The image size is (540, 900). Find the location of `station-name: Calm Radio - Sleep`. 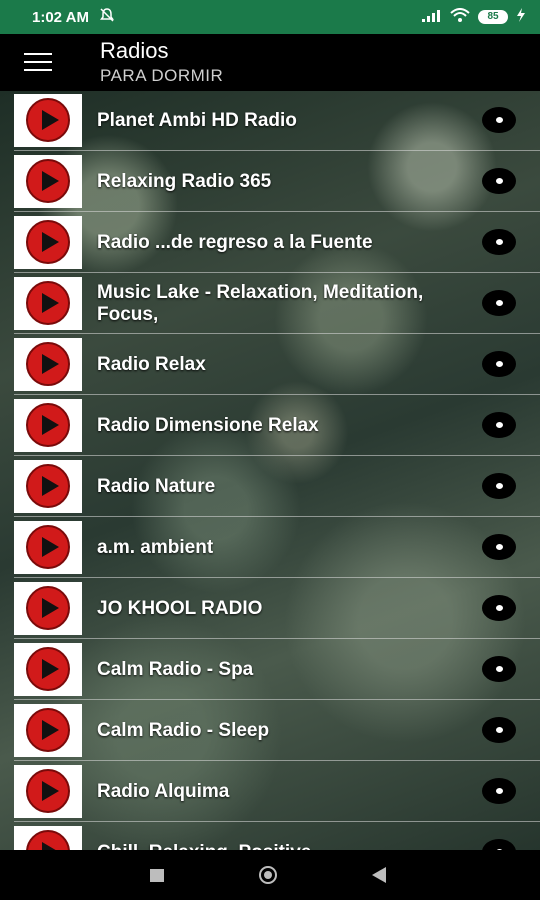

station-name: Calm Radio - Sleep is located at coordinates (287, 730).